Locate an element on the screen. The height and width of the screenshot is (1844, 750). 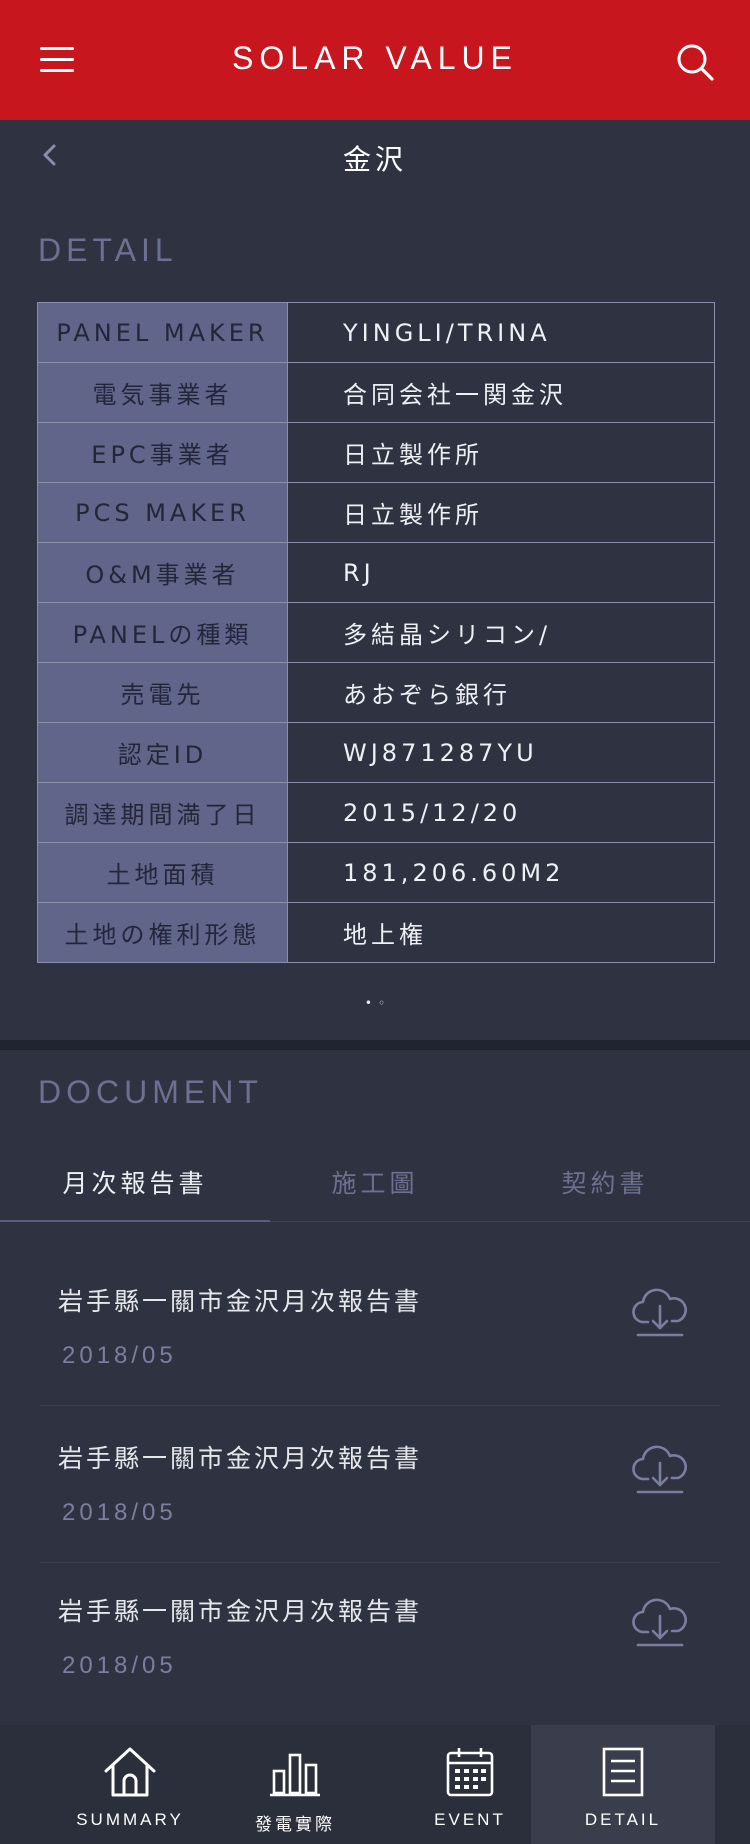
detail-label: 土地の権利形態 is located at coordinates (162, 932).